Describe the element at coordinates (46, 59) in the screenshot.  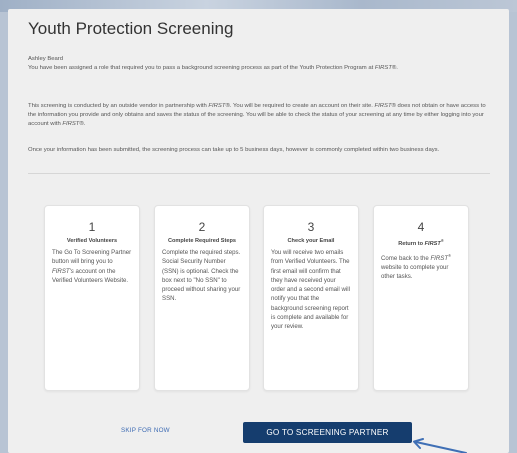
I see `user-name: Ashley Beard` at that location.